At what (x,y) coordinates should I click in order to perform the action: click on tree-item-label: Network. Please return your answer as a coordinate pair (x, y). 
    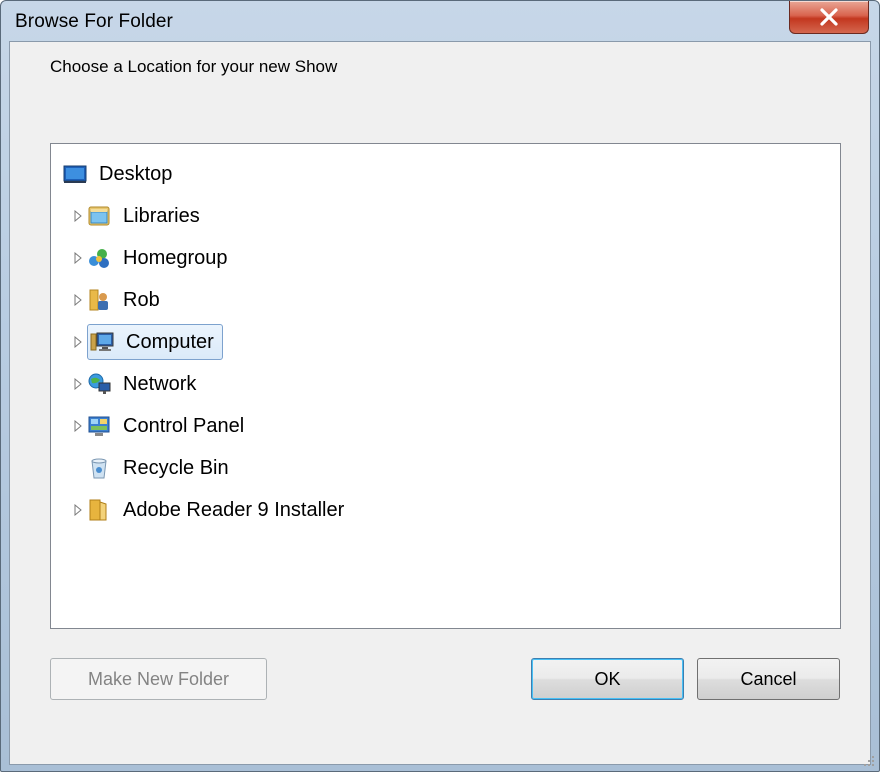
    Looking at the image, I should click on (160, 383).